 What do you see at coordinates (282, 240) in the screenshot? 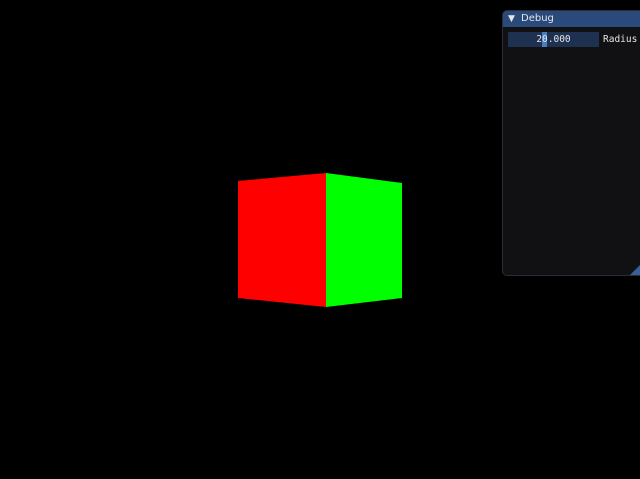
I see `cube-left-face` at bounding box center [282, 240].